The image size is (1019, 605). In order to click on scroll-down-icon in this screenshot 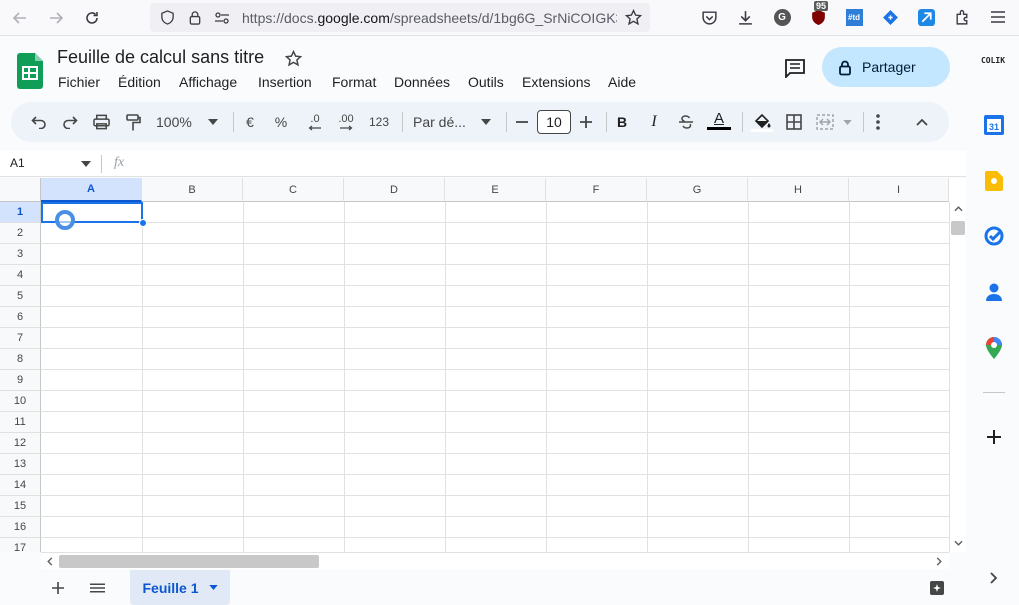, I will do `click(958, 543)`.